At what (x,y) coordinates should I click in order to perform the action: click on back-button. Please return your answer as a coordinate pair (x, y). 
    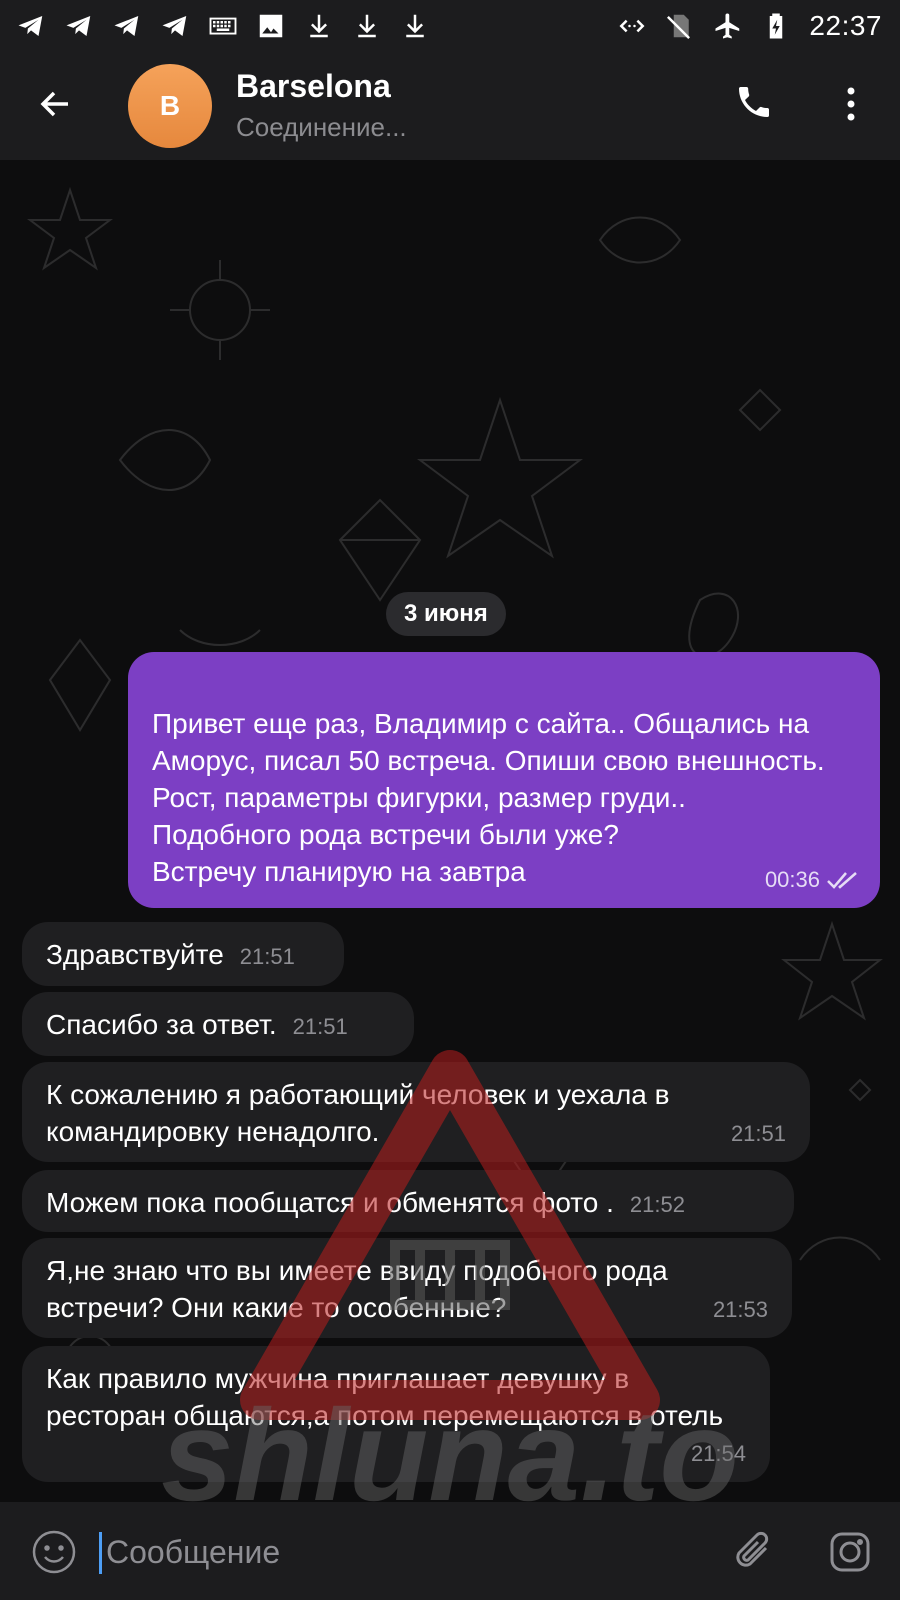
    Looking at the image, I should click on (56, 104).